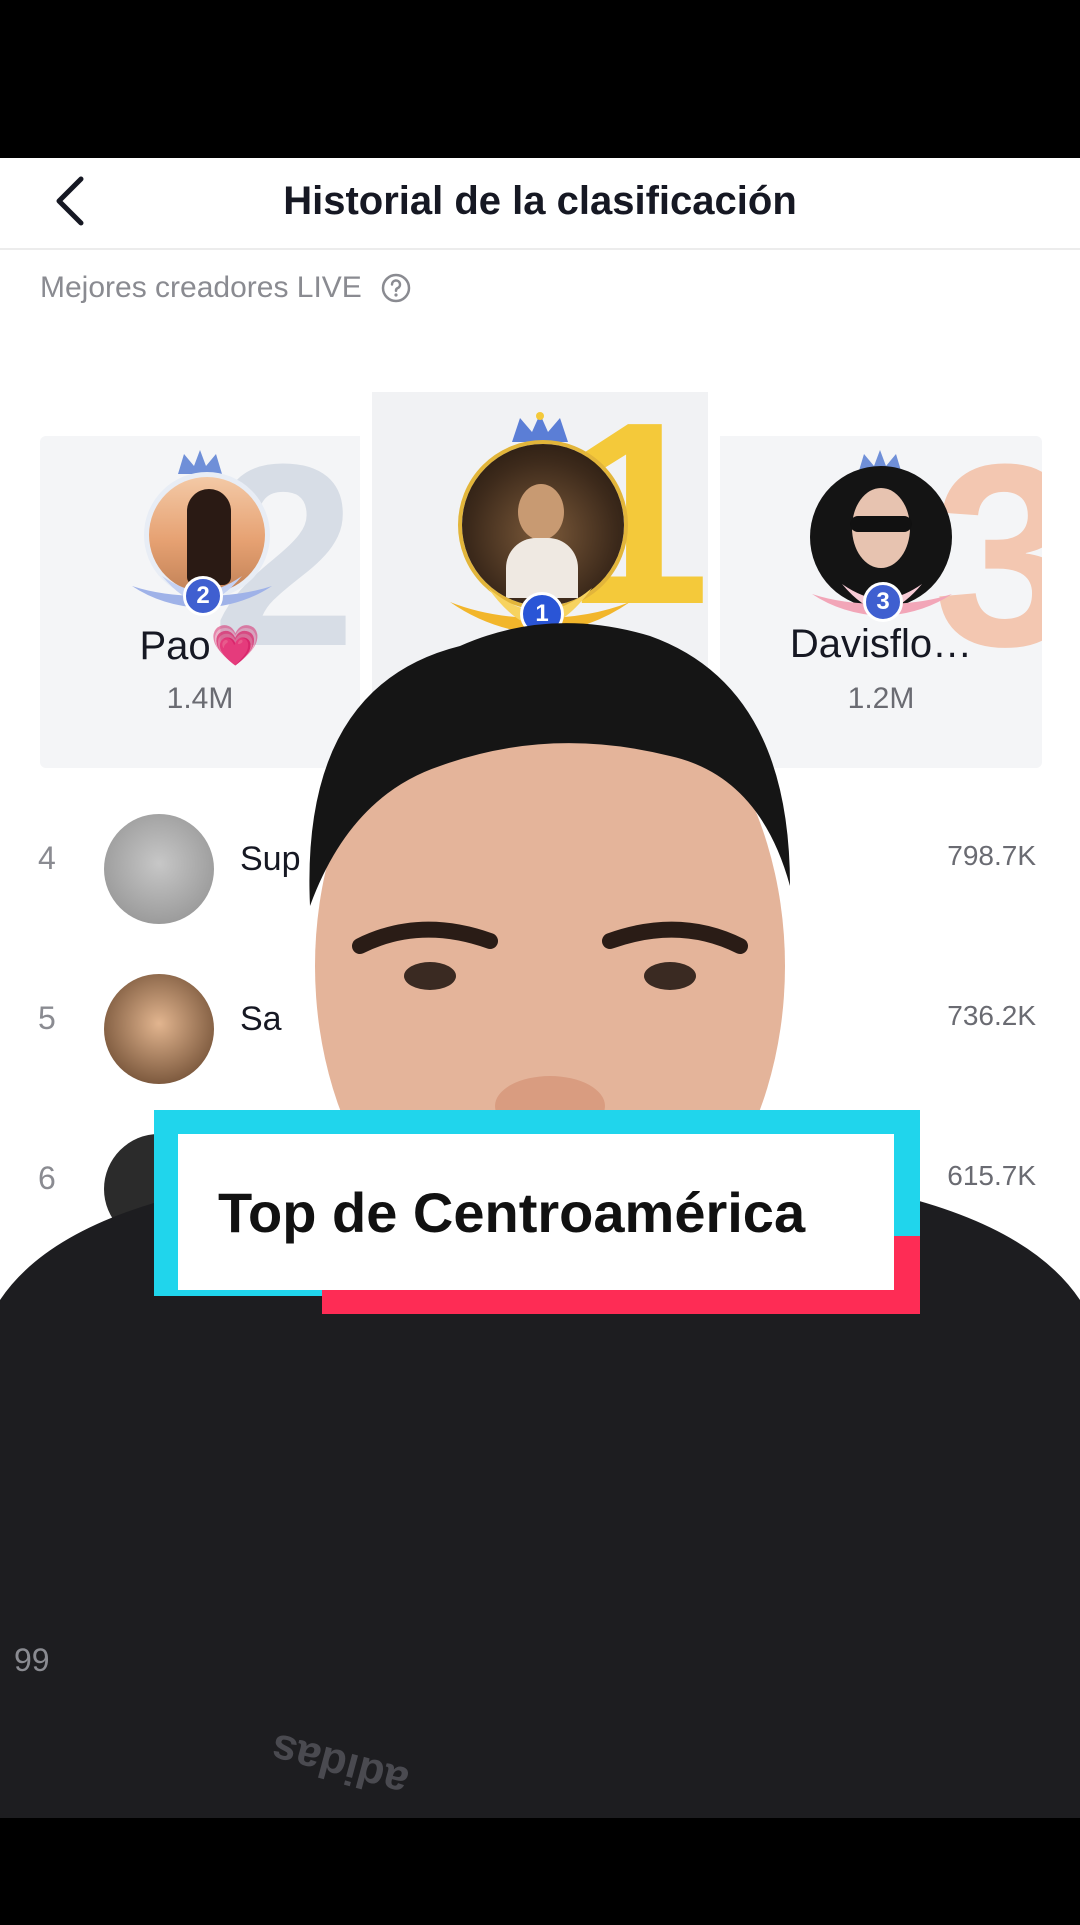 Image resolution: width=1080 pixels, height=1925 pixels. Describe the element at coordinates (32, 1660) in the screenshot. I see `partial-rank-text: 99` at that location.